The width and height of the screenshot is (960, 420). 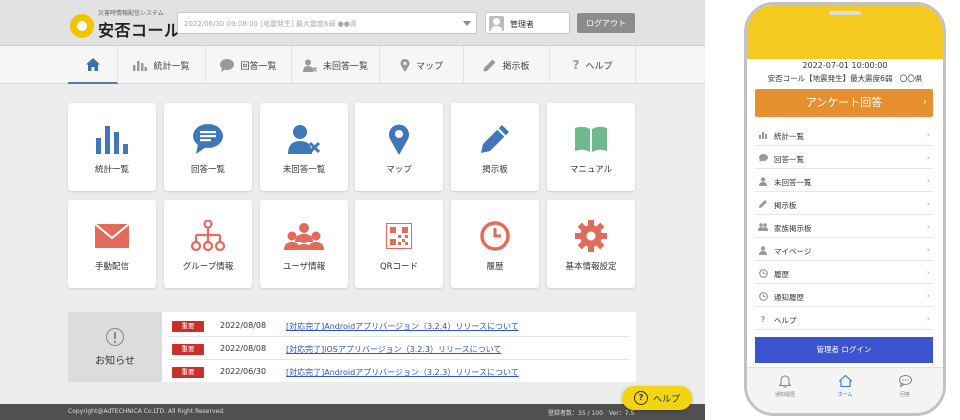 I want to click on user-box: 管理者, so click(x=527, y=23).